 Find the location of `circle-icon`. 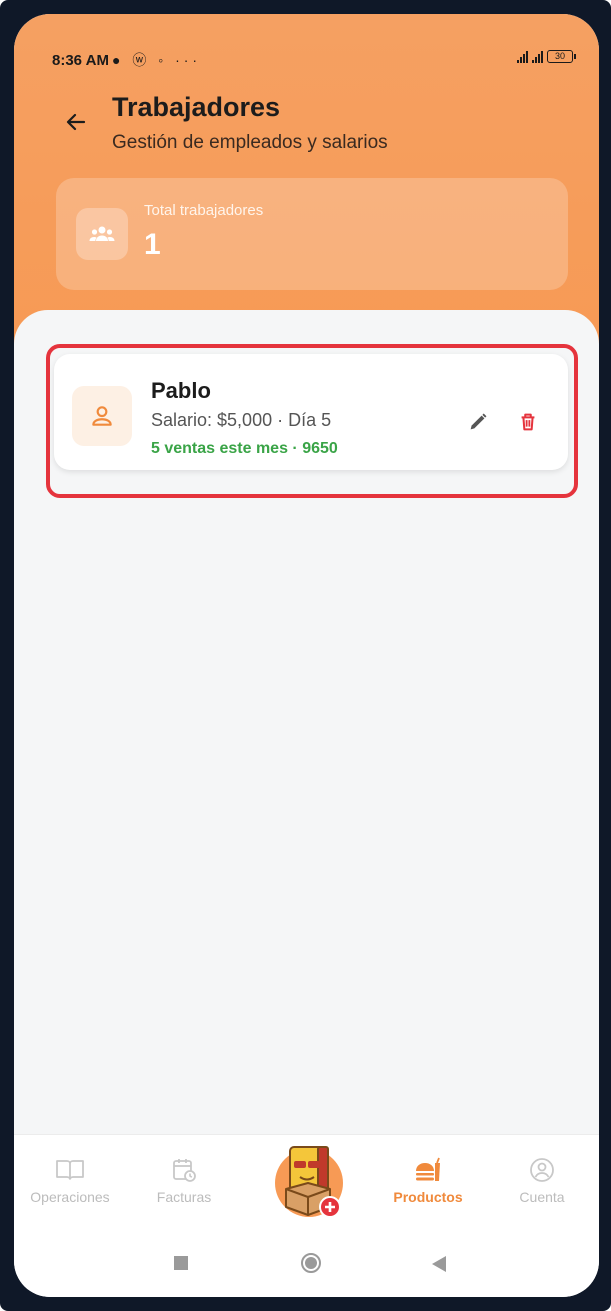

circle-icon is located at coordinates (311, 1263).